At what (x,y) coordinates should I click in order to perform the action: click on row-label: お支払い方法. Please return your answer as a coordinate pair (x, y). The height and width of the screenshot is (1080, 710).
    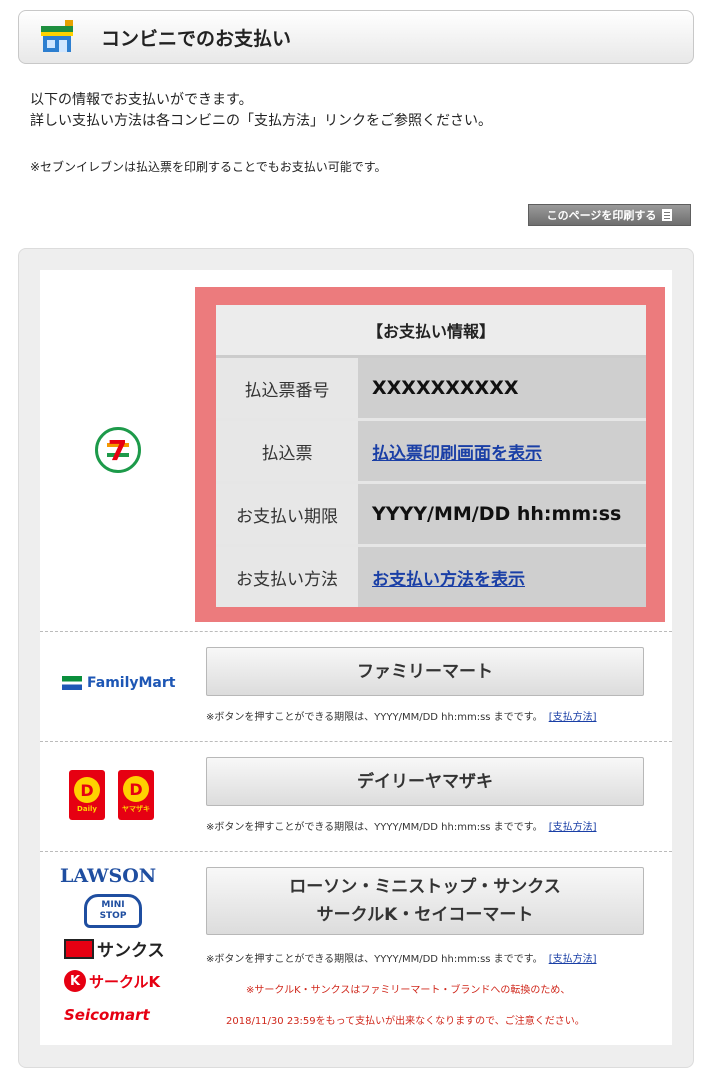
    Looking at the image, I should click on (287, 575).